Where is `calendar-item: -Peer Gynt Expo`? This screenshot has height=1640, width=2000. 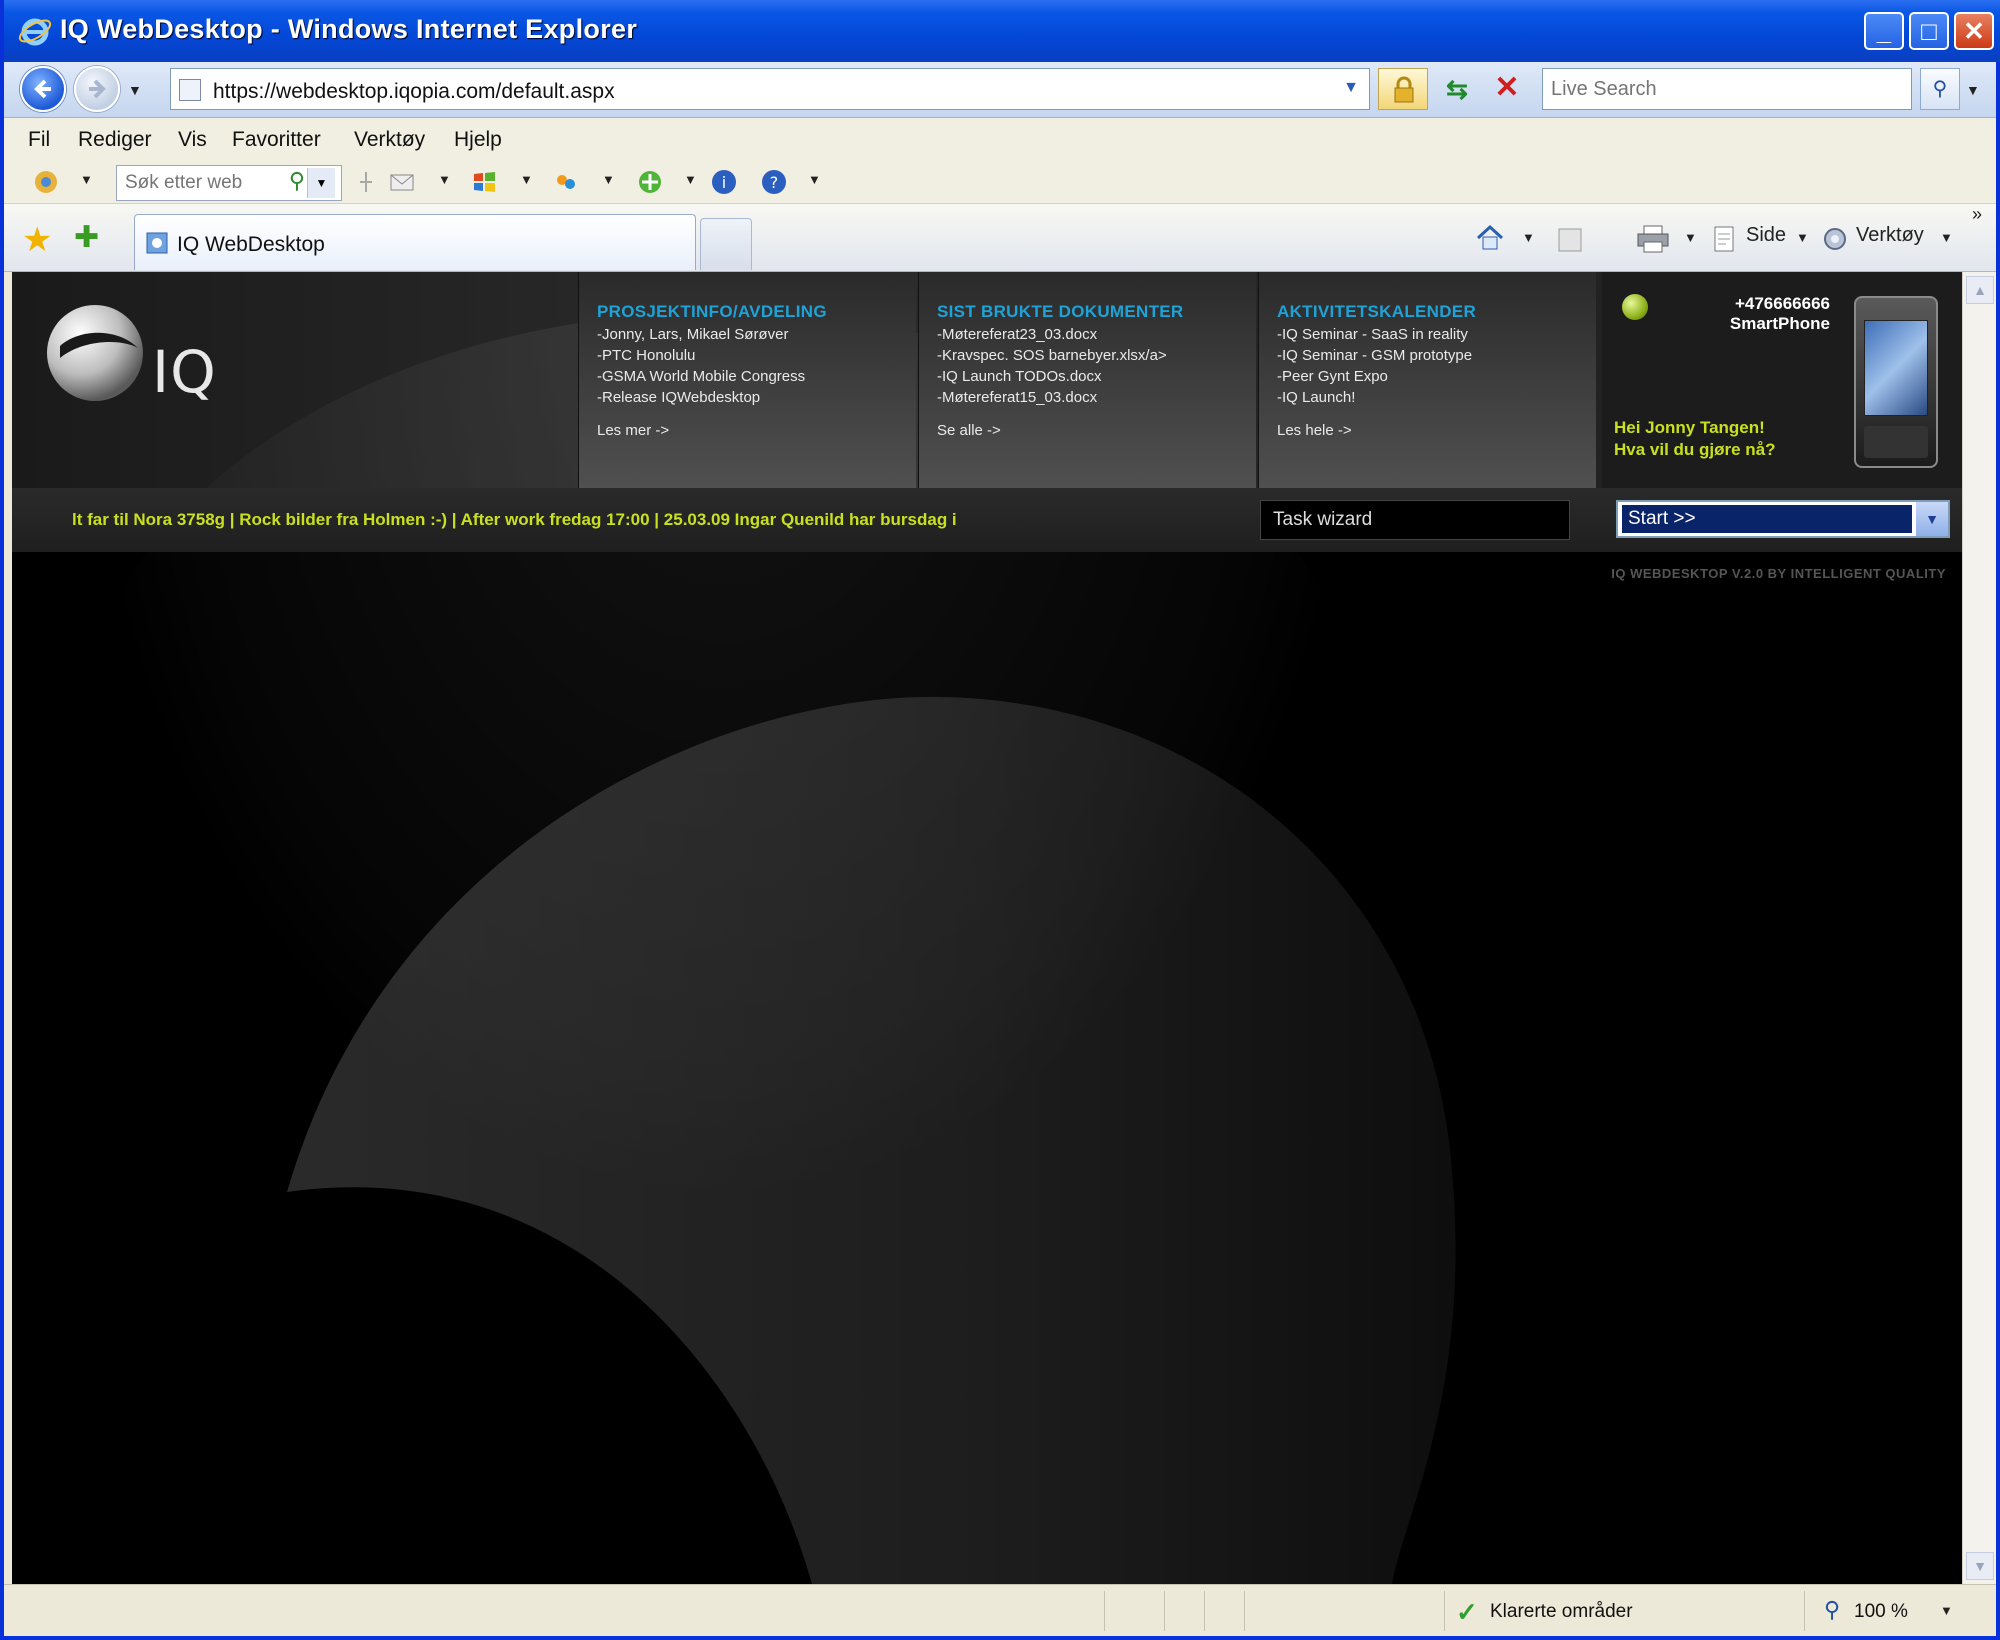
calendar-item: -Peer Gynt Expo is located at coordinates (1332, 376).